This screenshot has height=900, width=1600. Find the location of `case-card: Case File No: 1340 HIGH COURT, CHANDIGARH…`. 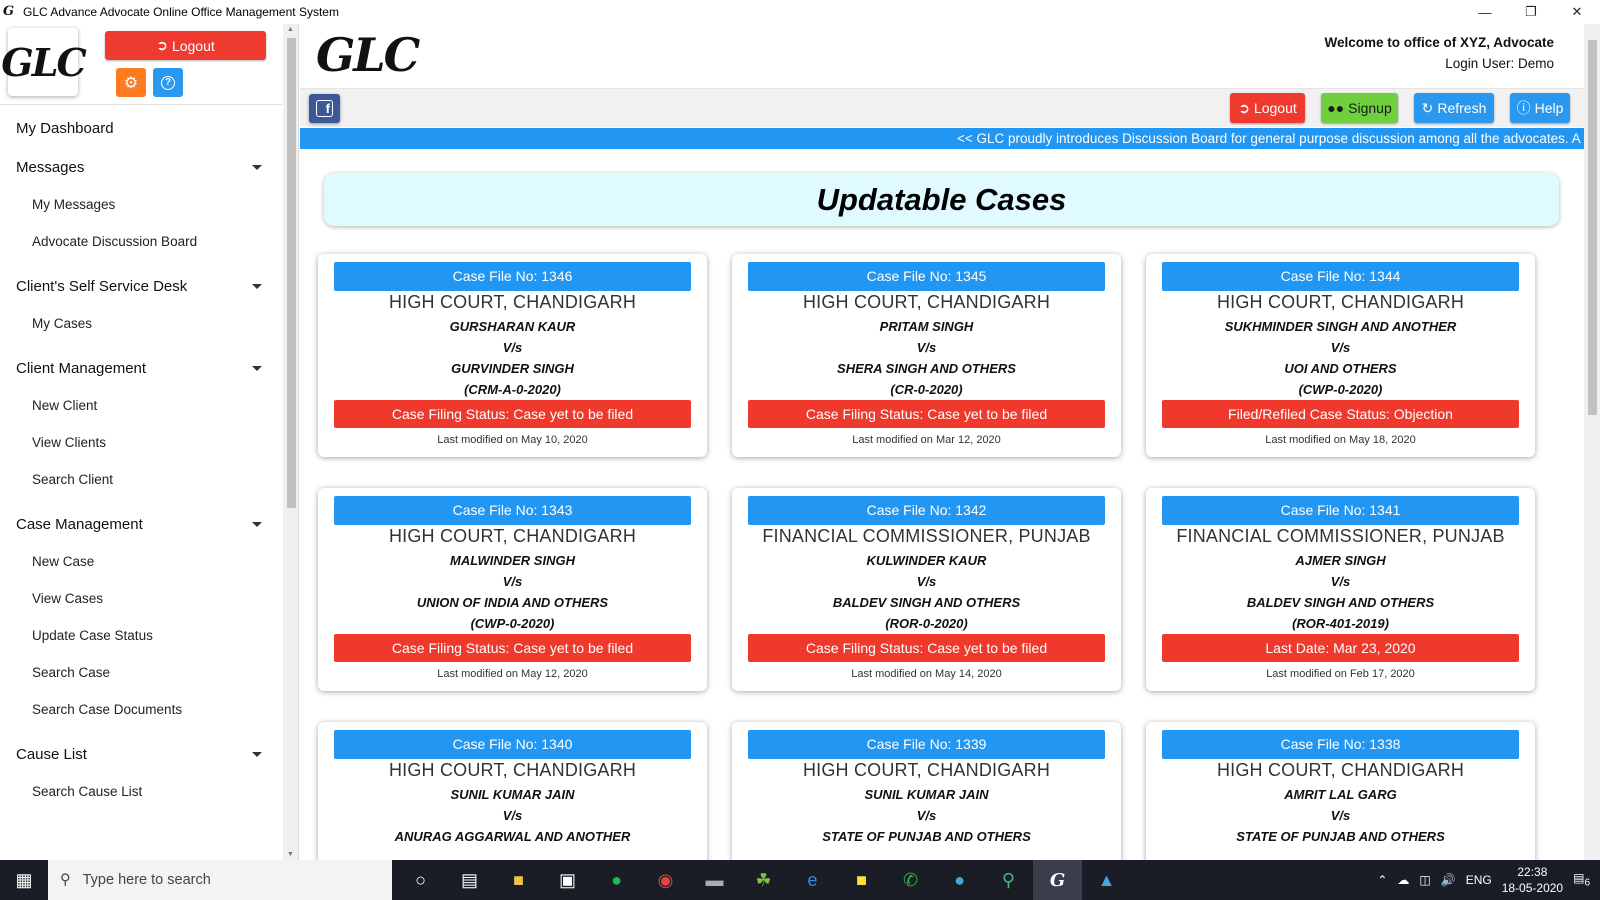

case-card: Case File No: 1340 HIGH COURT, CHANDIGARH… is located at coordinates (512, 791).